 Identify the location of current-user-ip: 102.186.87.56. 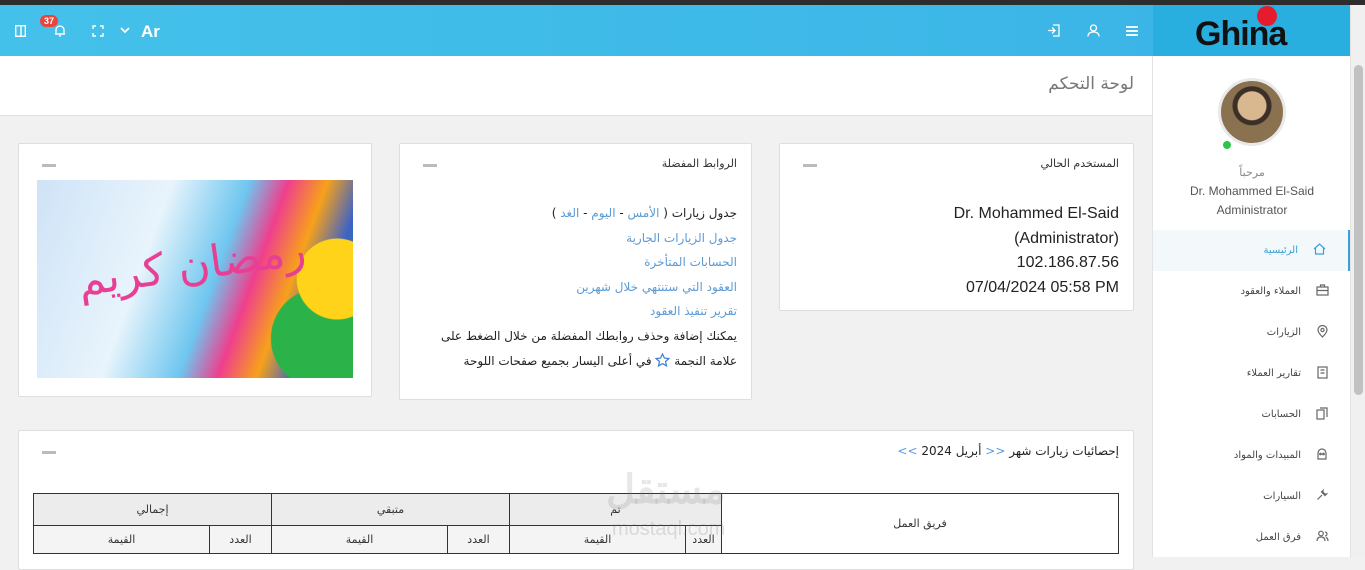
(1067, 262).